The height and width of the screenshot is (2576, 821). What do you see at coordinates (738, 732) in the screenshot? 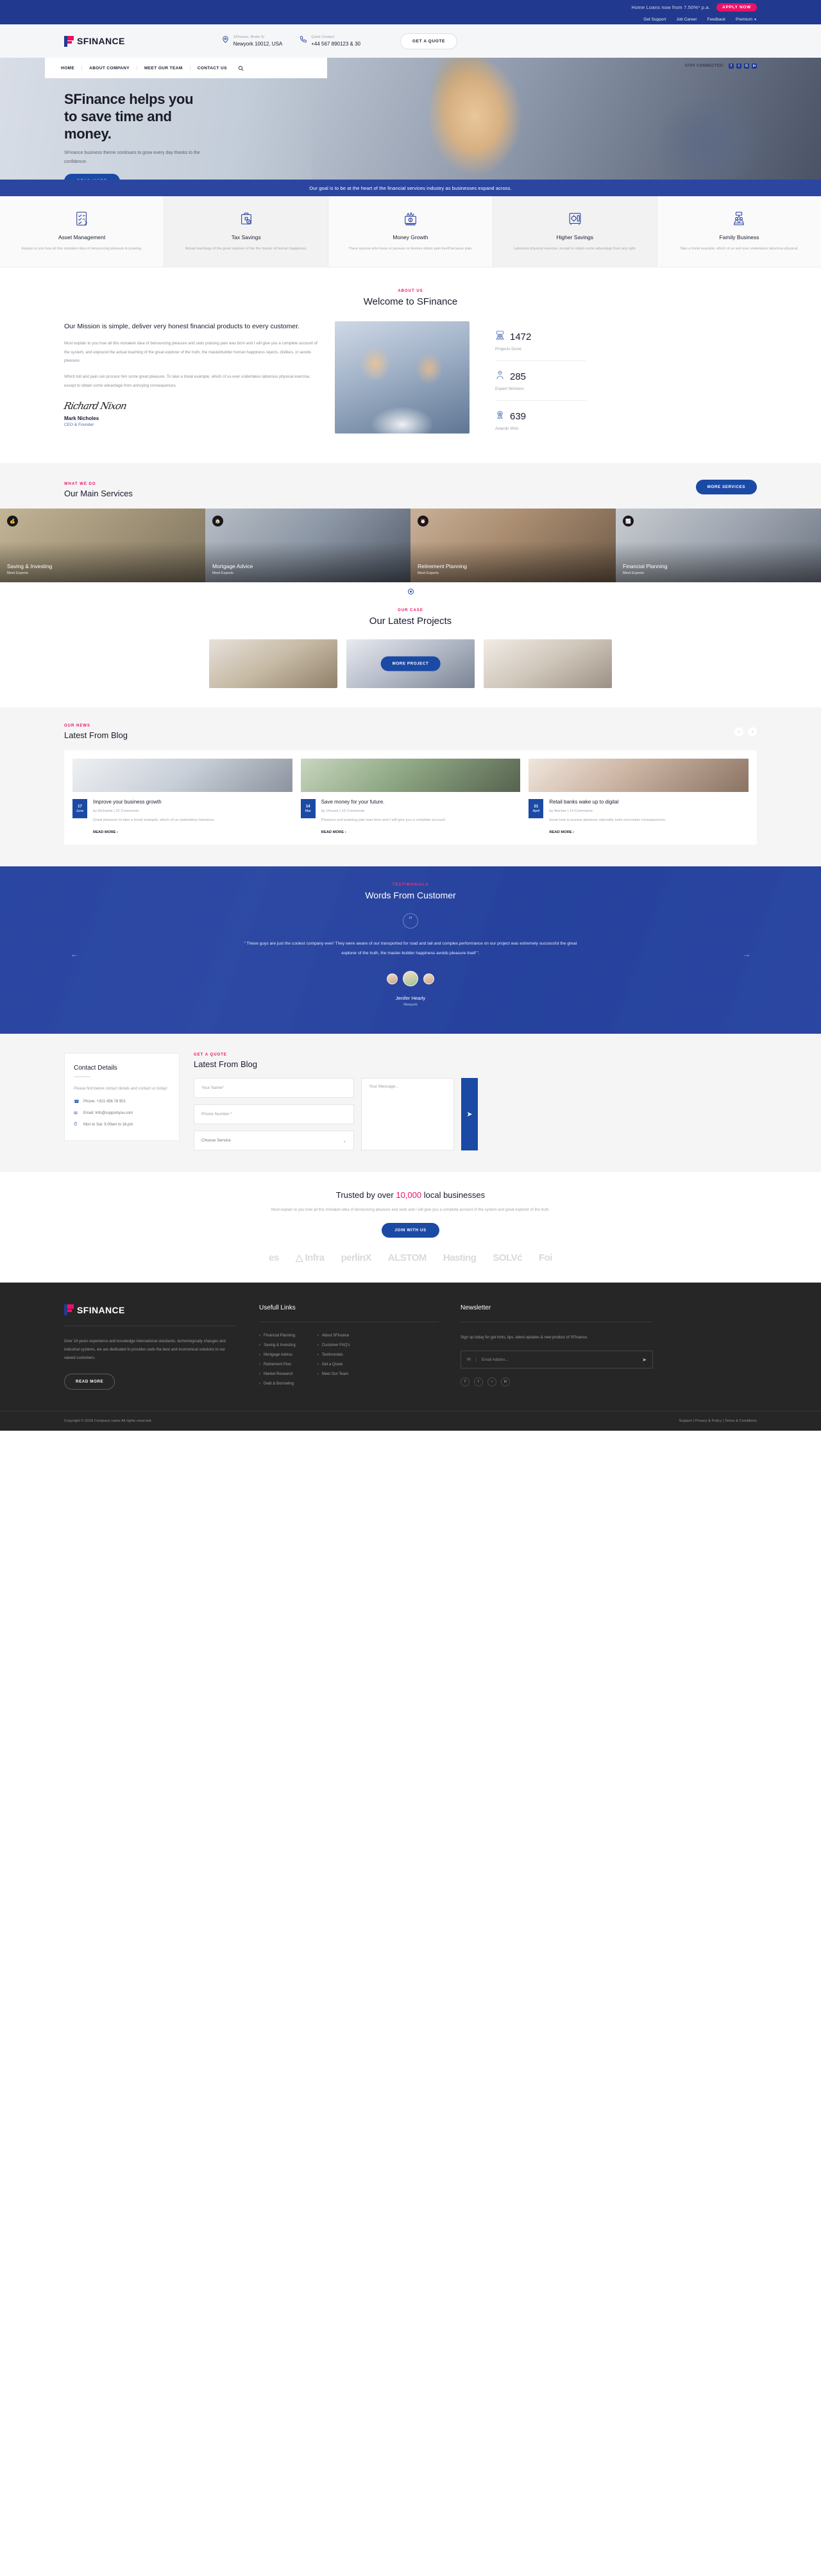
I see `chevron-left-icon: ‹` at bounding box center [738, 732].